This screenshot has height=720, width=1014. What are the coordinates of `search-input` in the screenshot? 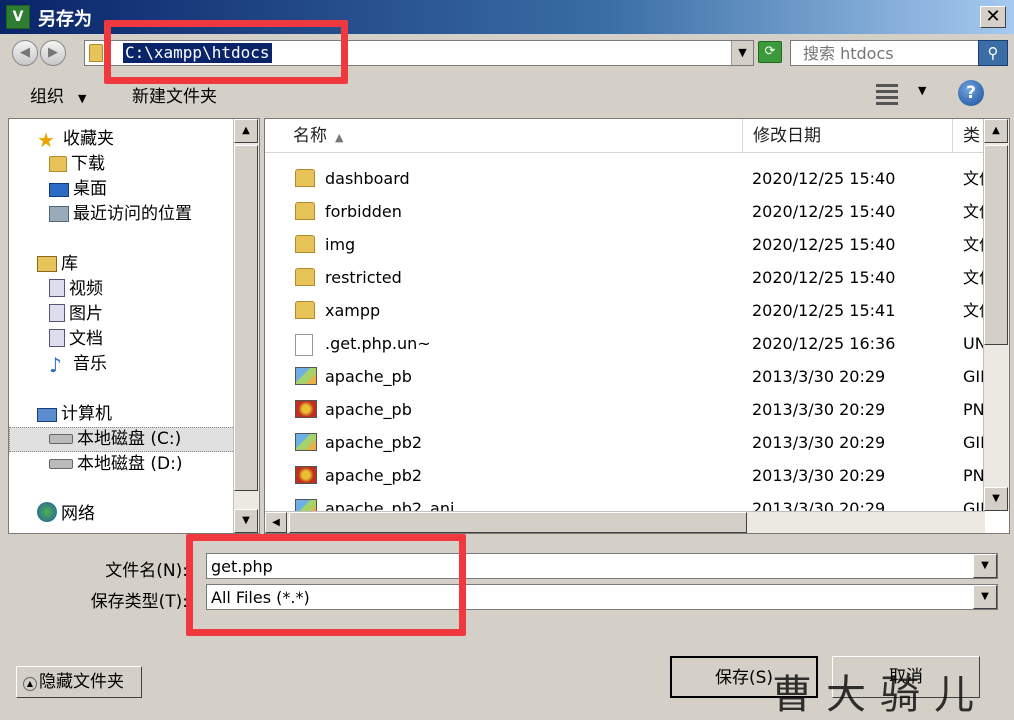 It's located at (885, 53).